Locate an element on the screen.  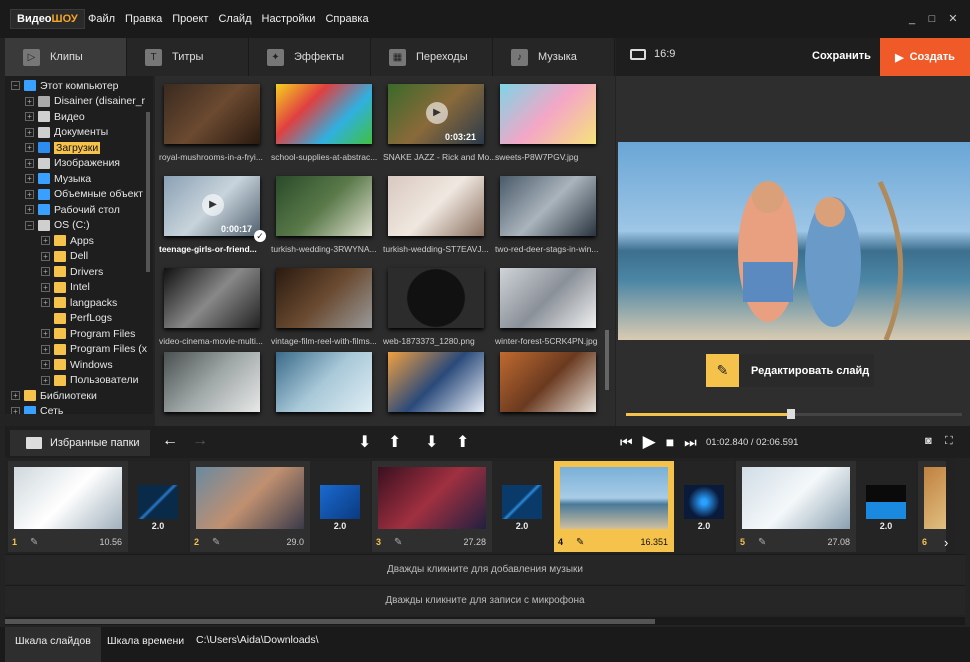
tree-node: + Документы is located at coordinates (66, 132).